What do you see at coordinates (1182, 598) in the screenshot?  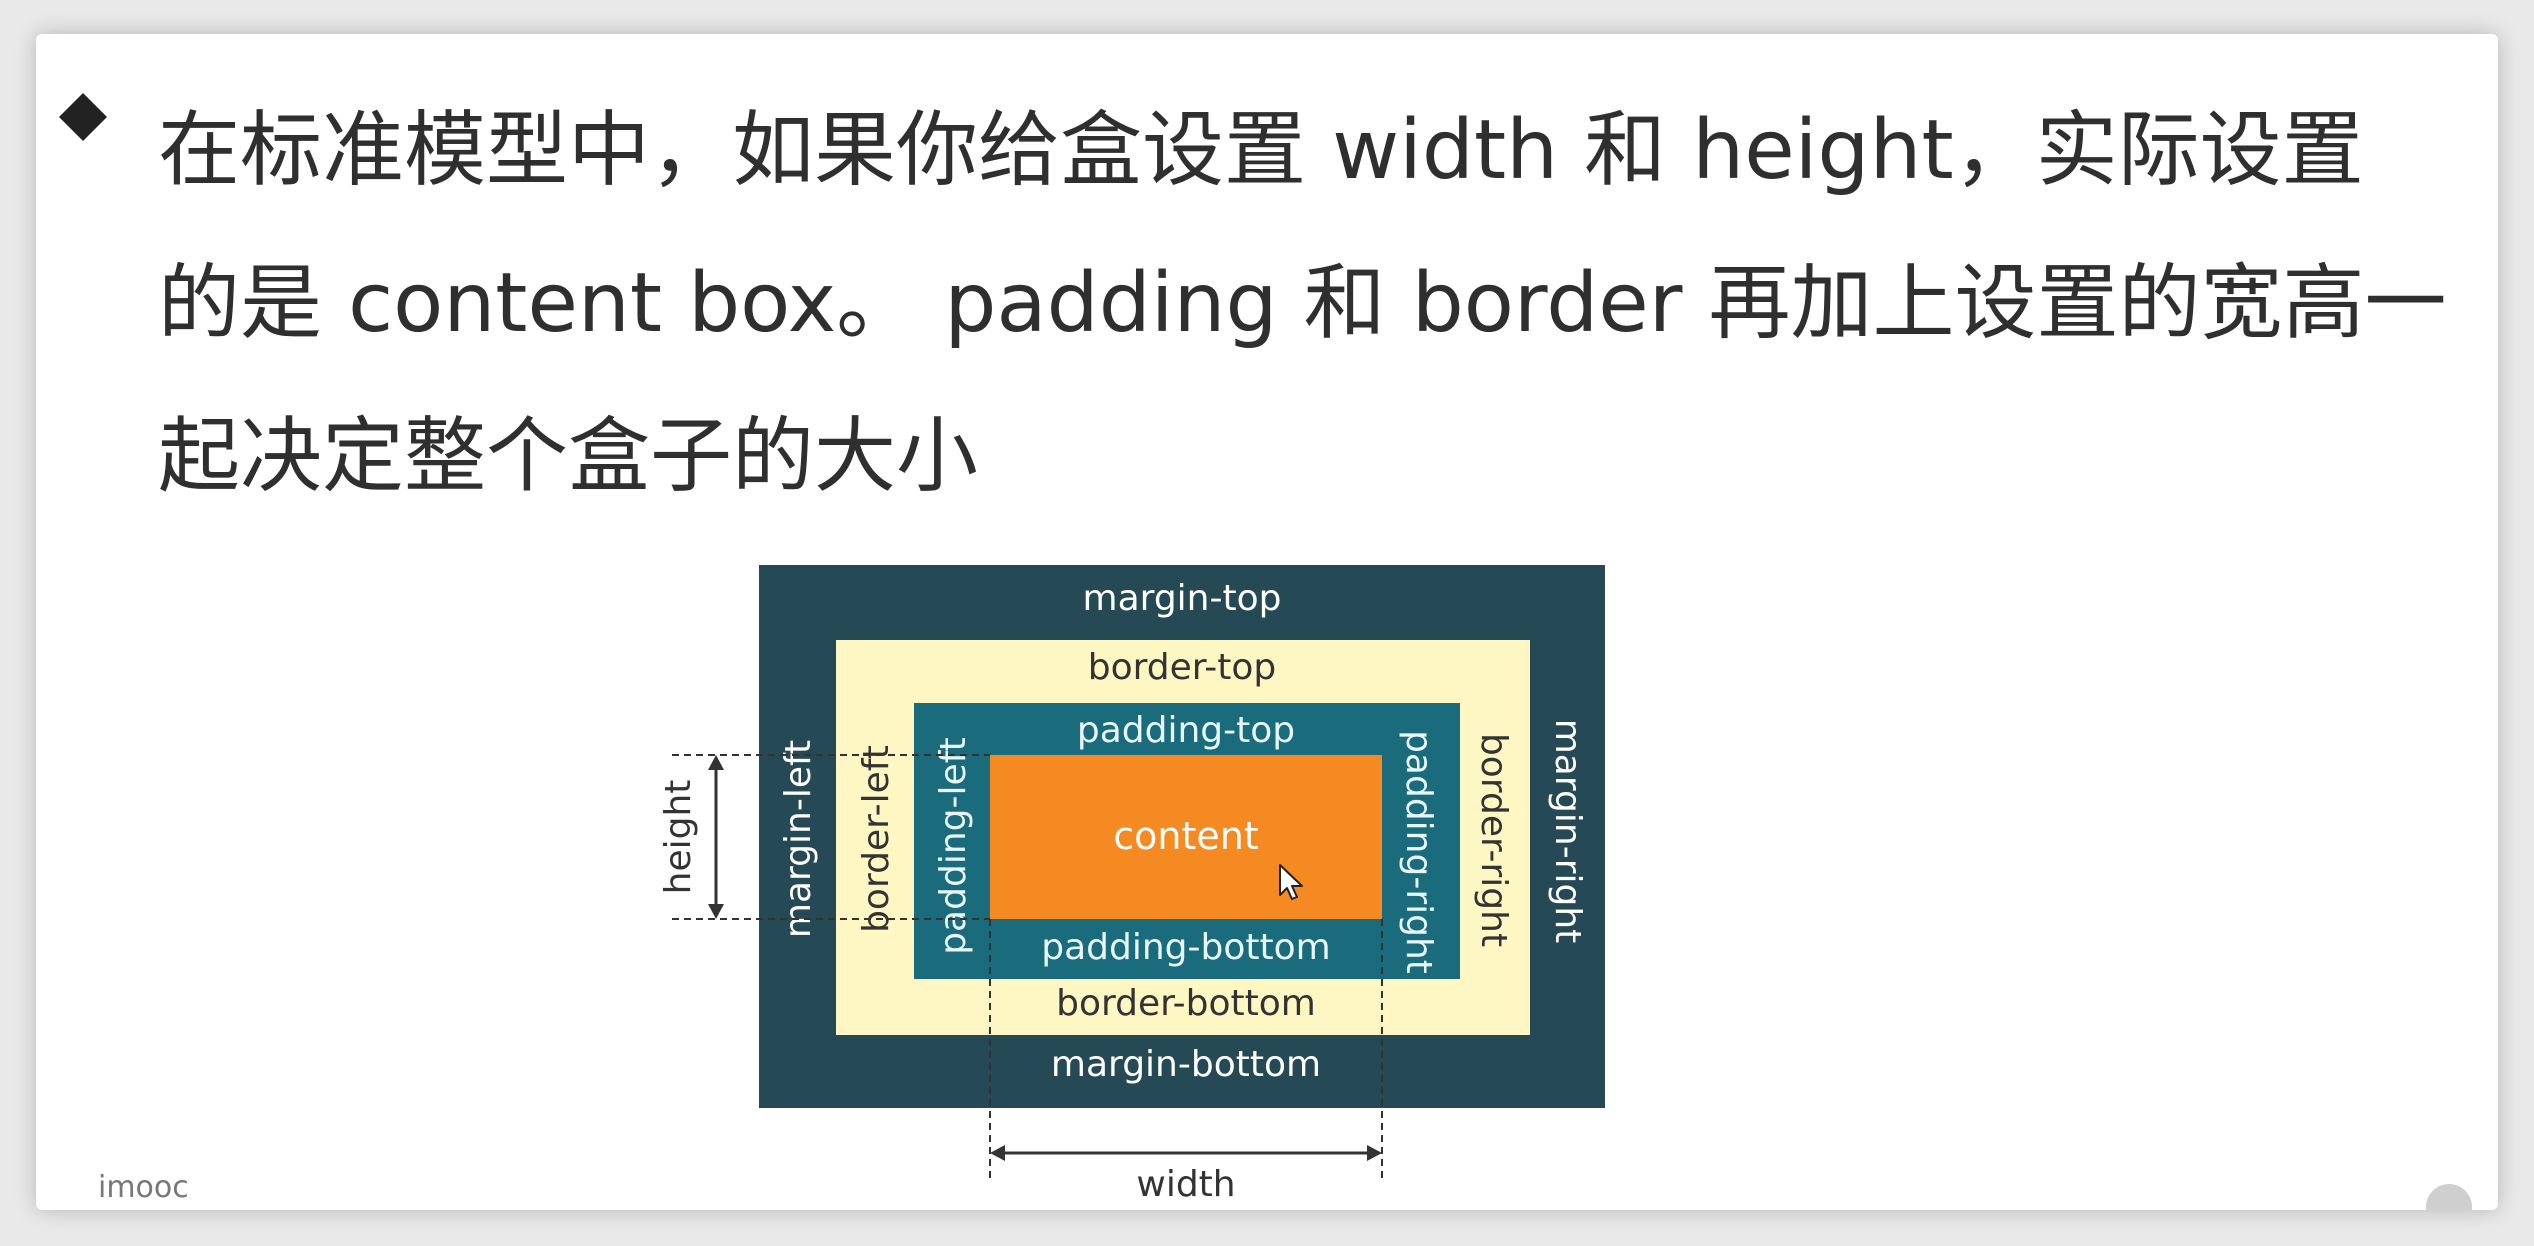 I see `margin-top-label: margin-top` at bounding box center [1182, 598].